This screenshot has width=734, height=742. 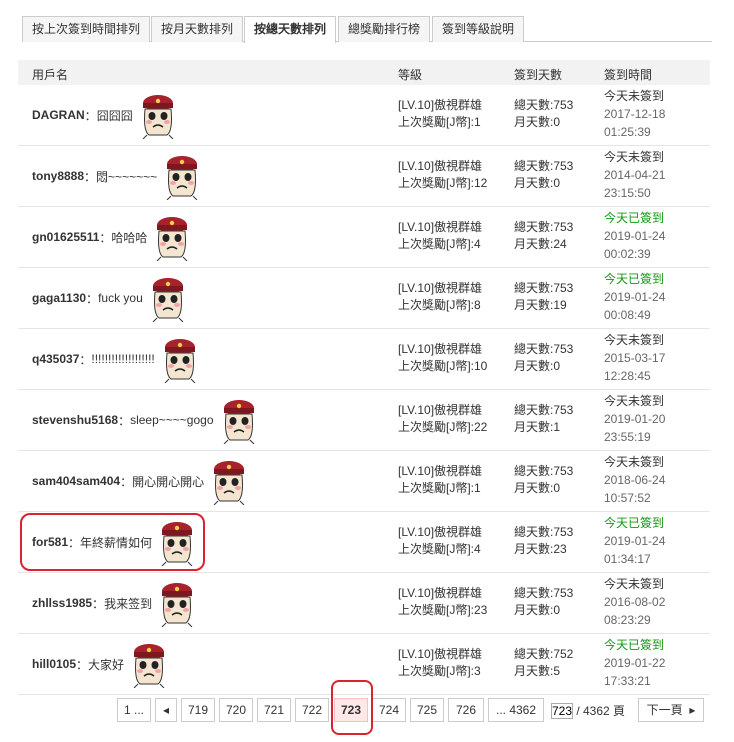 What do you see at coordinates (627, 437) in the screenshot?
I see `signin-clock: 23:55:19` at bounding box center [627, 437].